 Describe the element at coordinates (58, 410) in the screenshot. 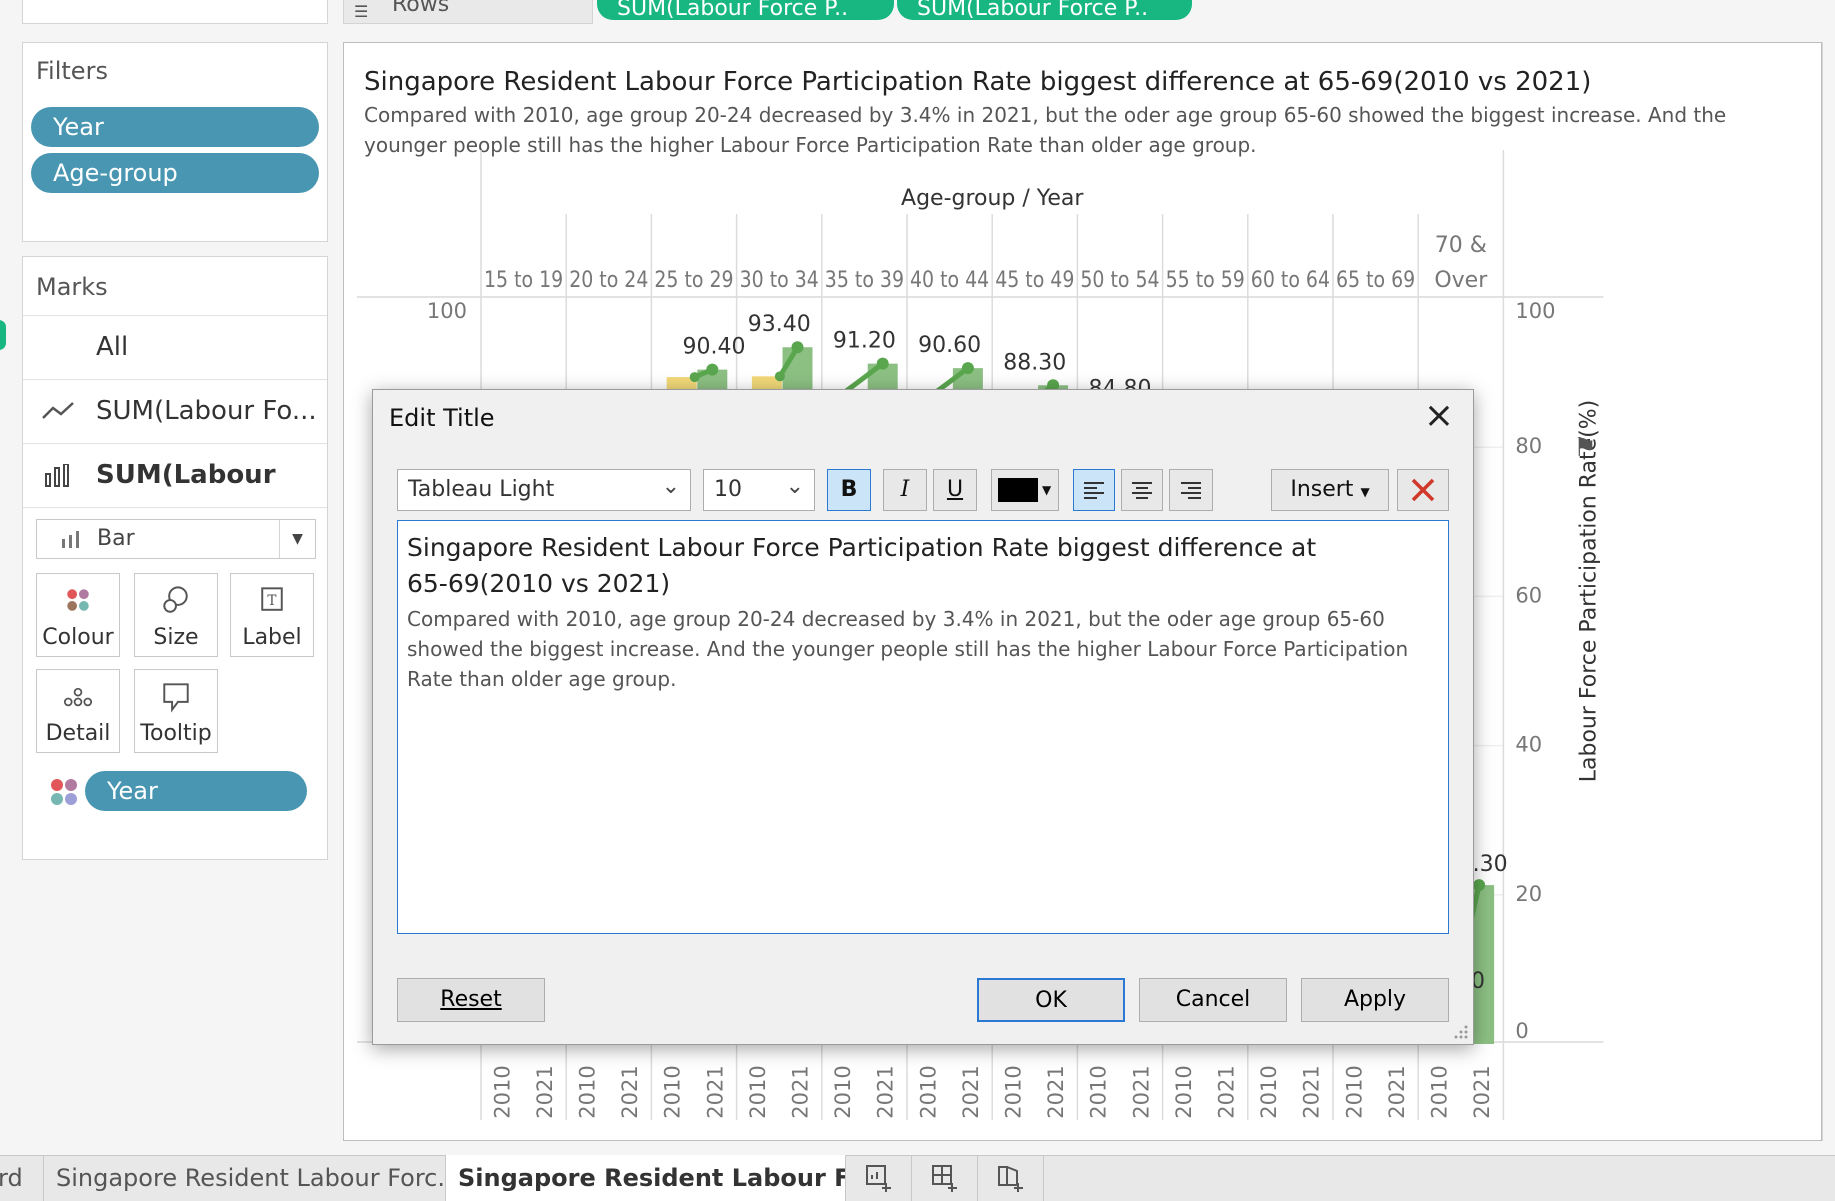

I see `line-mark-icon` at that location.